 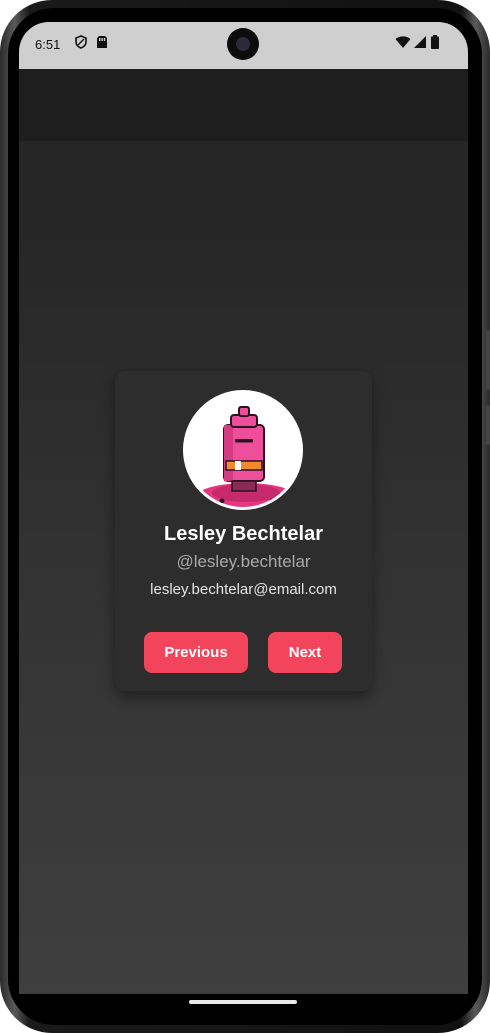 I want to click on app-bar, so click(x=243, y=105).